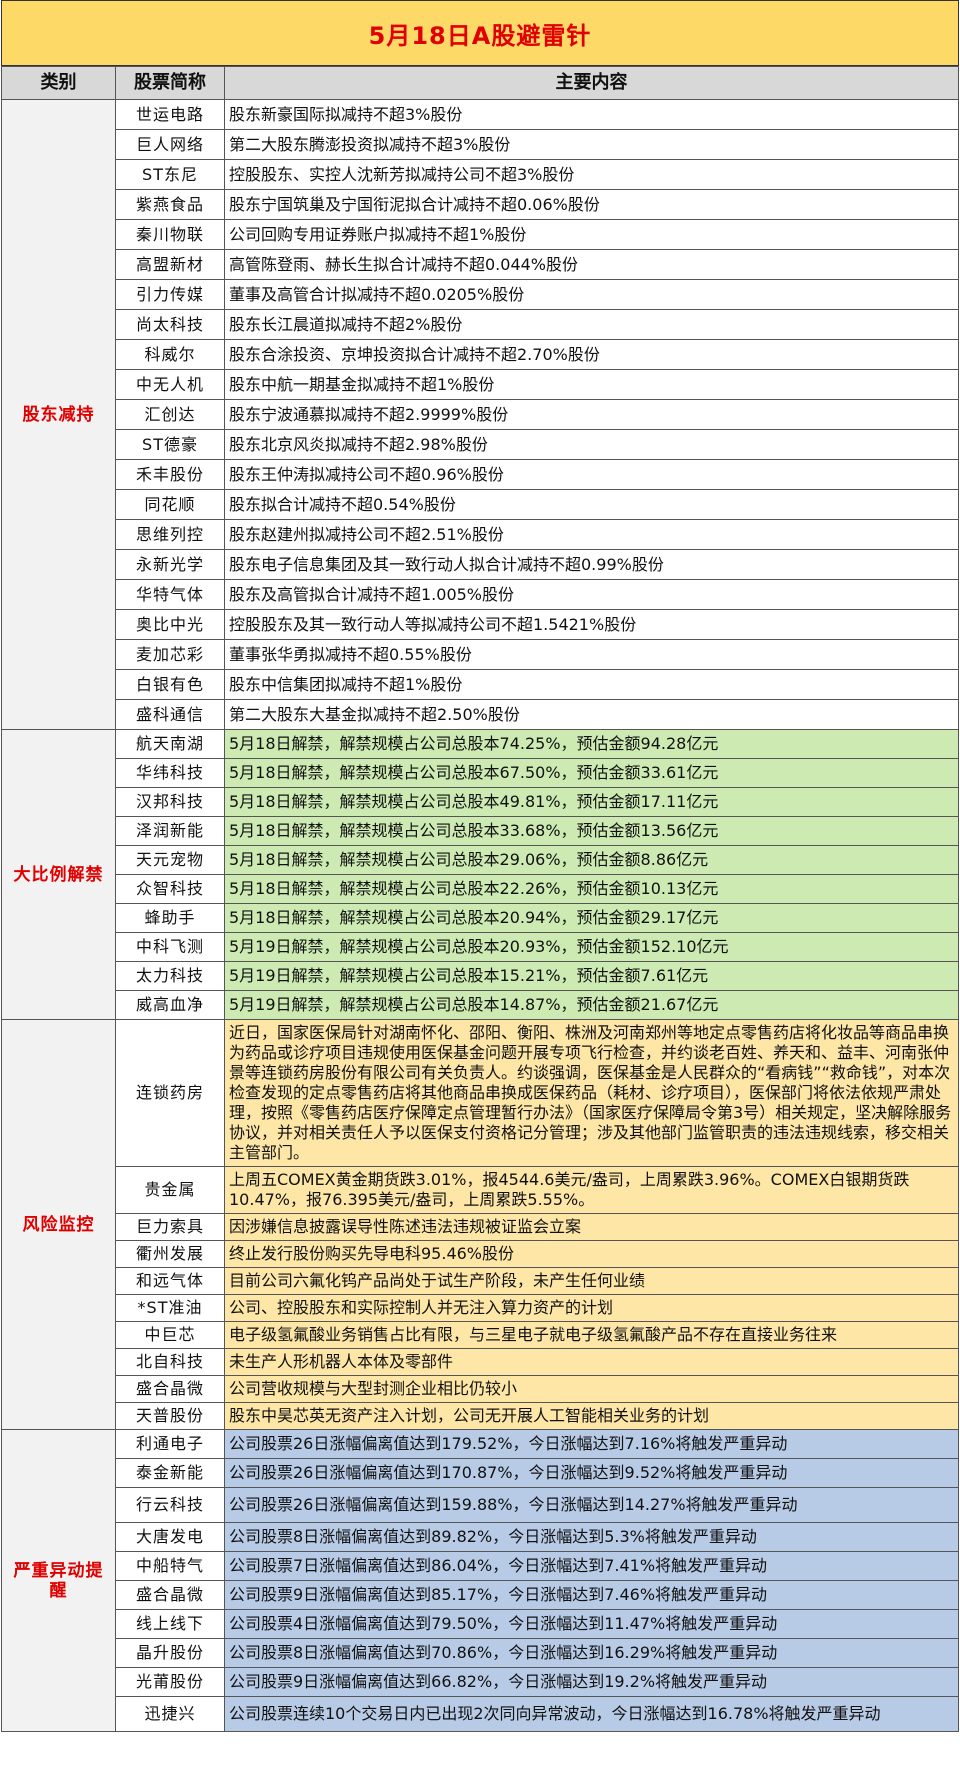 Image resolution: width=960 pixels, height=1785 pixels. I want to click on content-cell: 股东中航一期基金拟减持不超1%股份, so click(591, 384).